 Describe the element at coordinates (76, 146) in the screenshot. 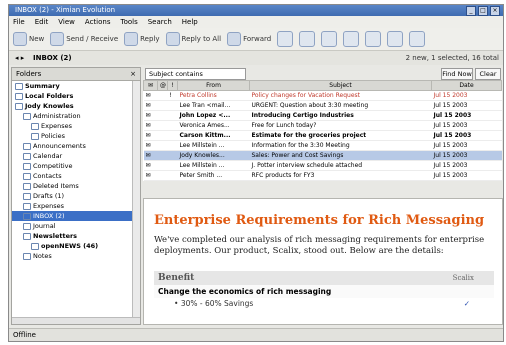

I see `folder-item: Announcements` at that location.